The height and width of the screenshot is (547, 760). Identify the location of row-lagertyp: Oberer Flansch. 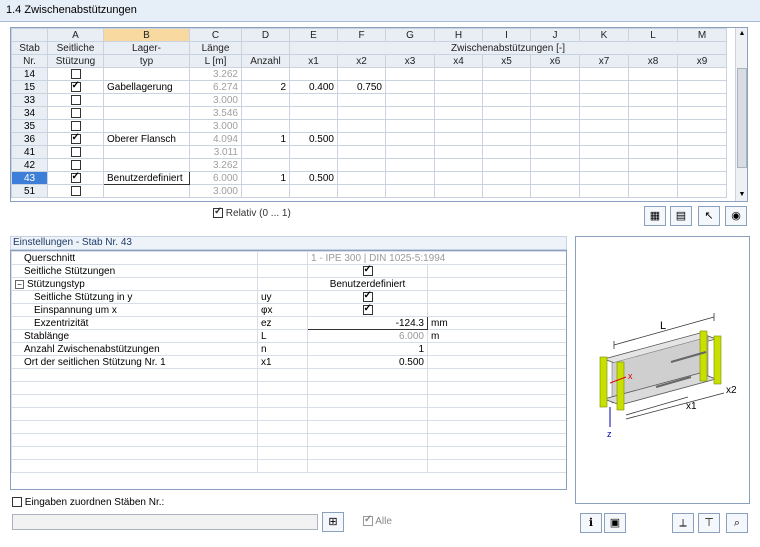
(146, 139).